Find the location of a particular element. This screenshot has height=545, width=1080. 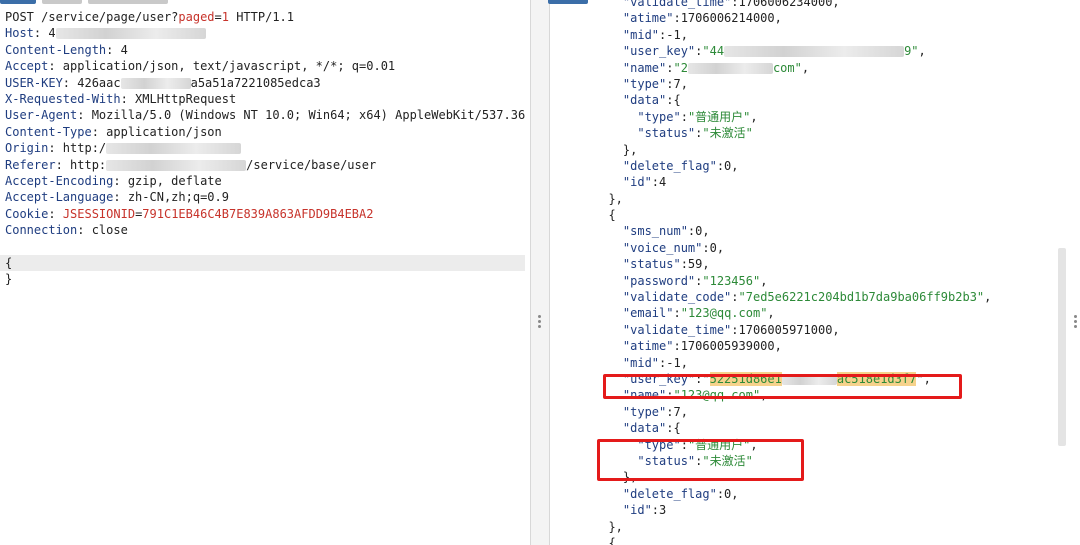

request-line: Accept-Encoding: gzip, deflate is located at coordinates (265, 181).